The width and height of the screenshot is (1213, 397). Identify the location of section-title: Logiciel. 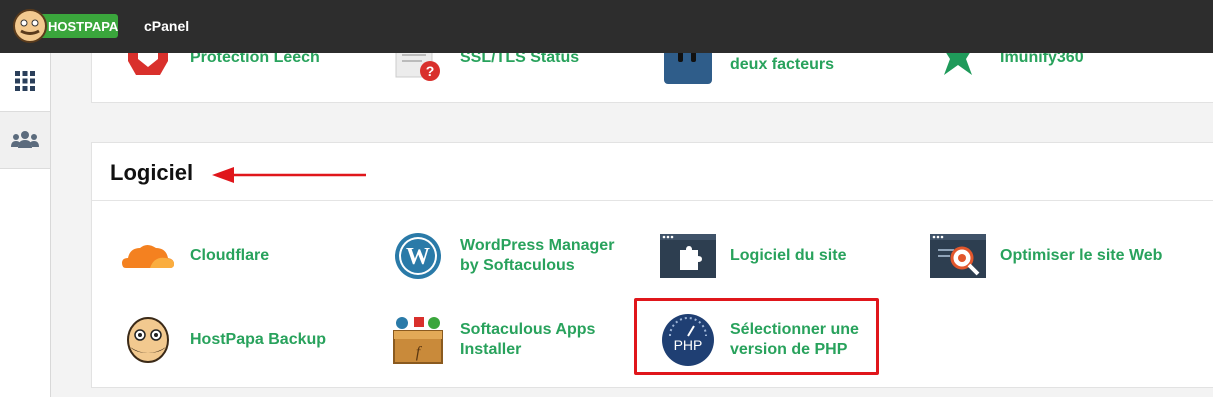
(152, 172).